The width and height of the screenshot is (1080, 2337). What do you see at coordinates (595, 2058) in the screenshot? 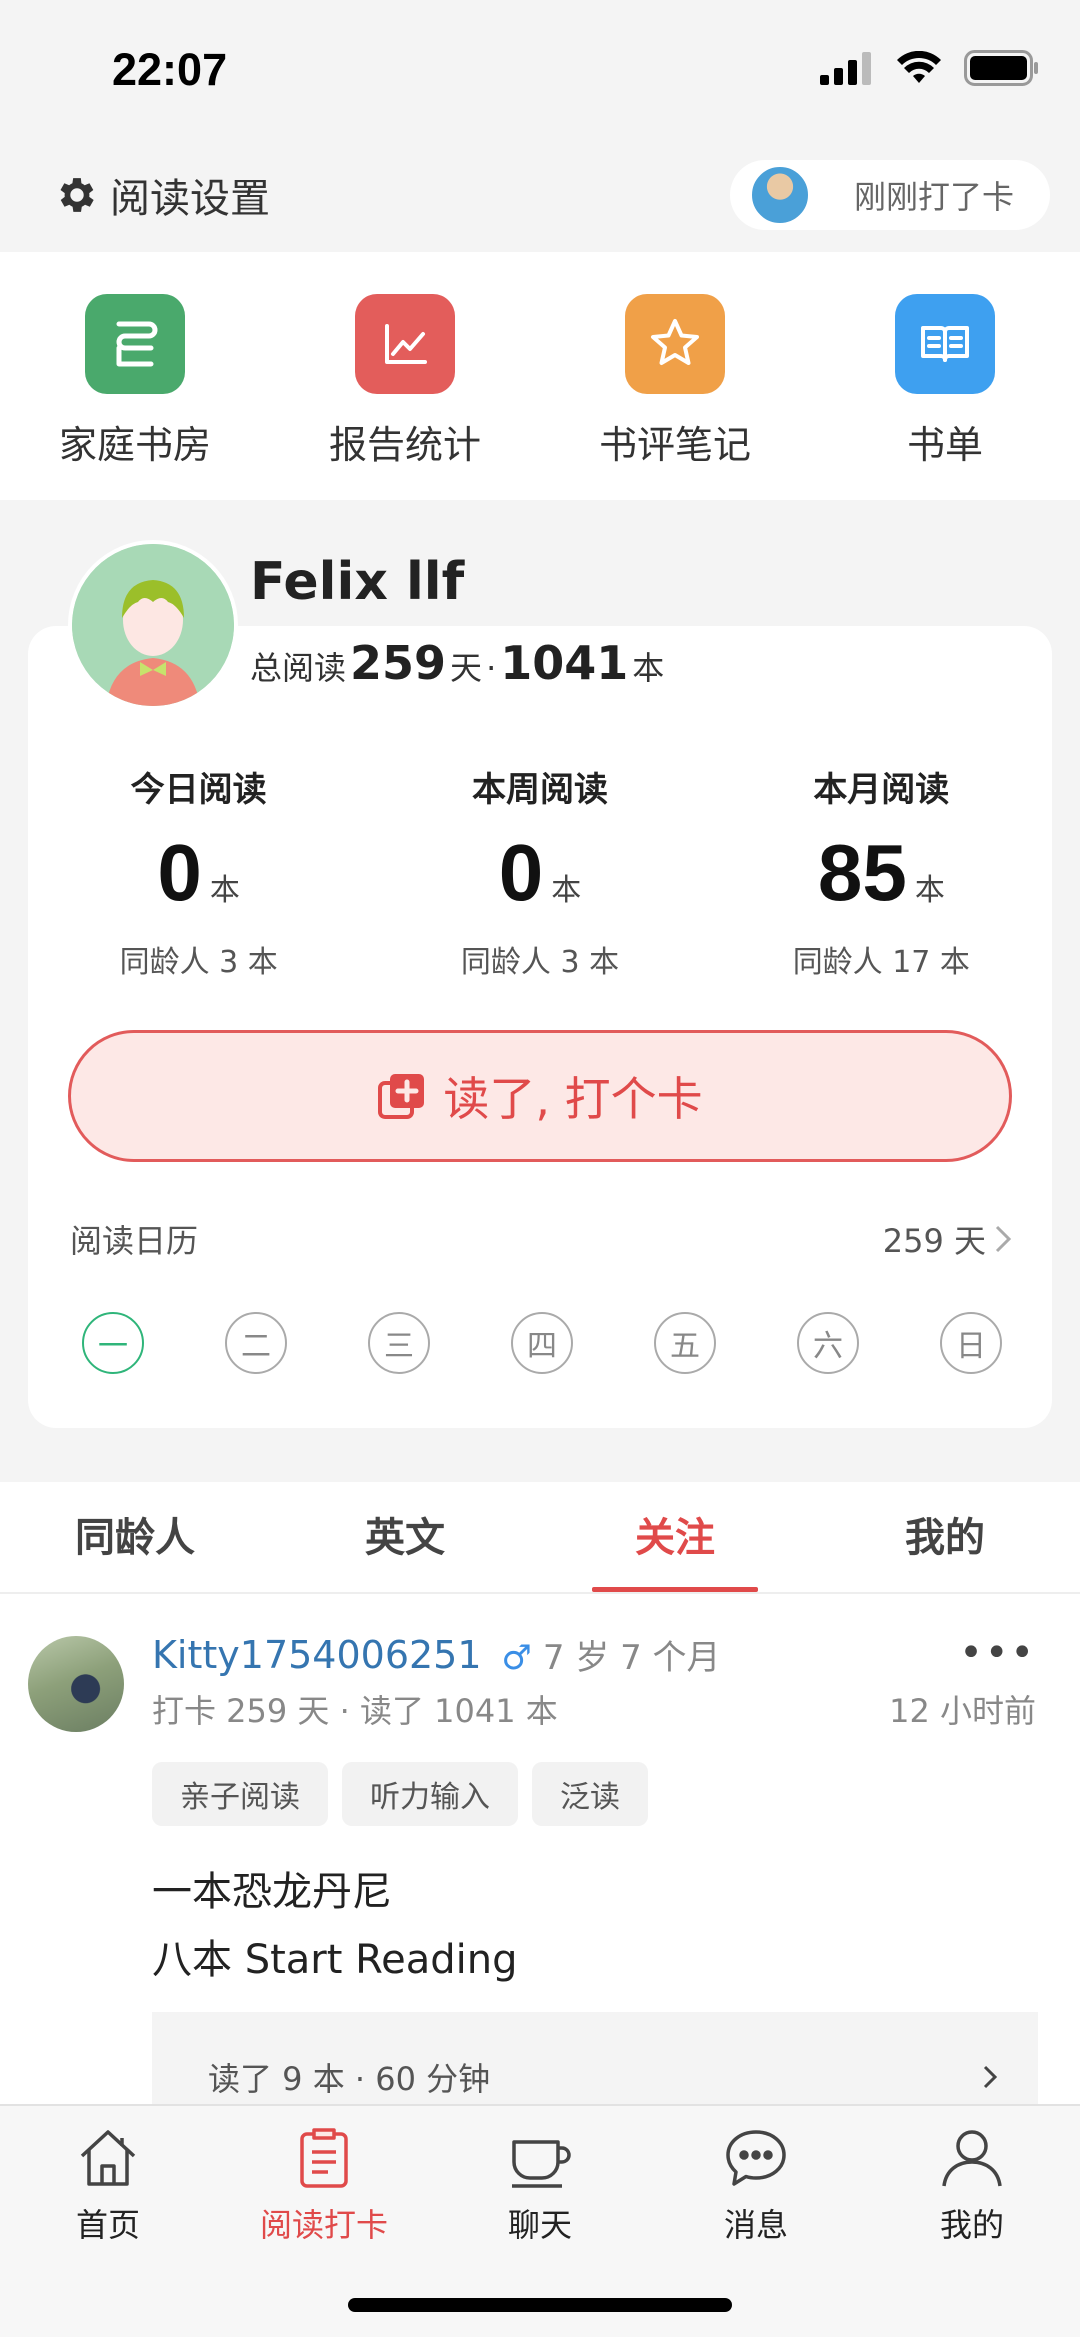
I see `post-reading-summary: 读了 9 本 · 60 分钟` at bounding box center [595, 2058].